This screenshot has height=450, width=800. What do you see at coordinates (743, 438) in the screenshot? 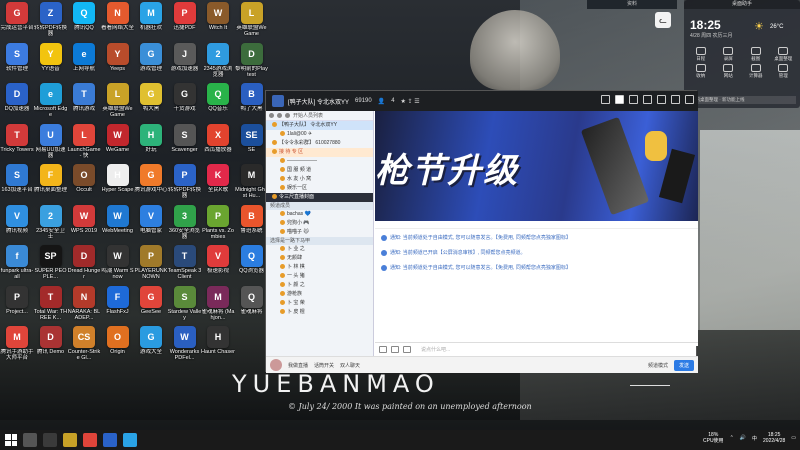
I see `volume-icon: 🔊` at bounding box center [743, 438].